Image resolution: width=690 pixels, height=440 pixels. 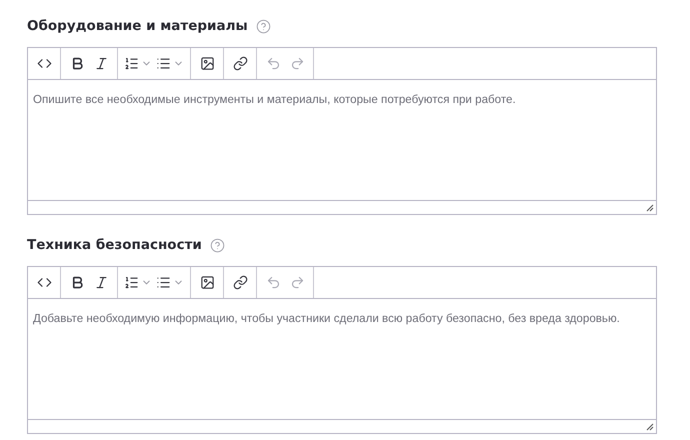 I want to click on field-label: Оборудование и материалы, so click(x=137, y=26).